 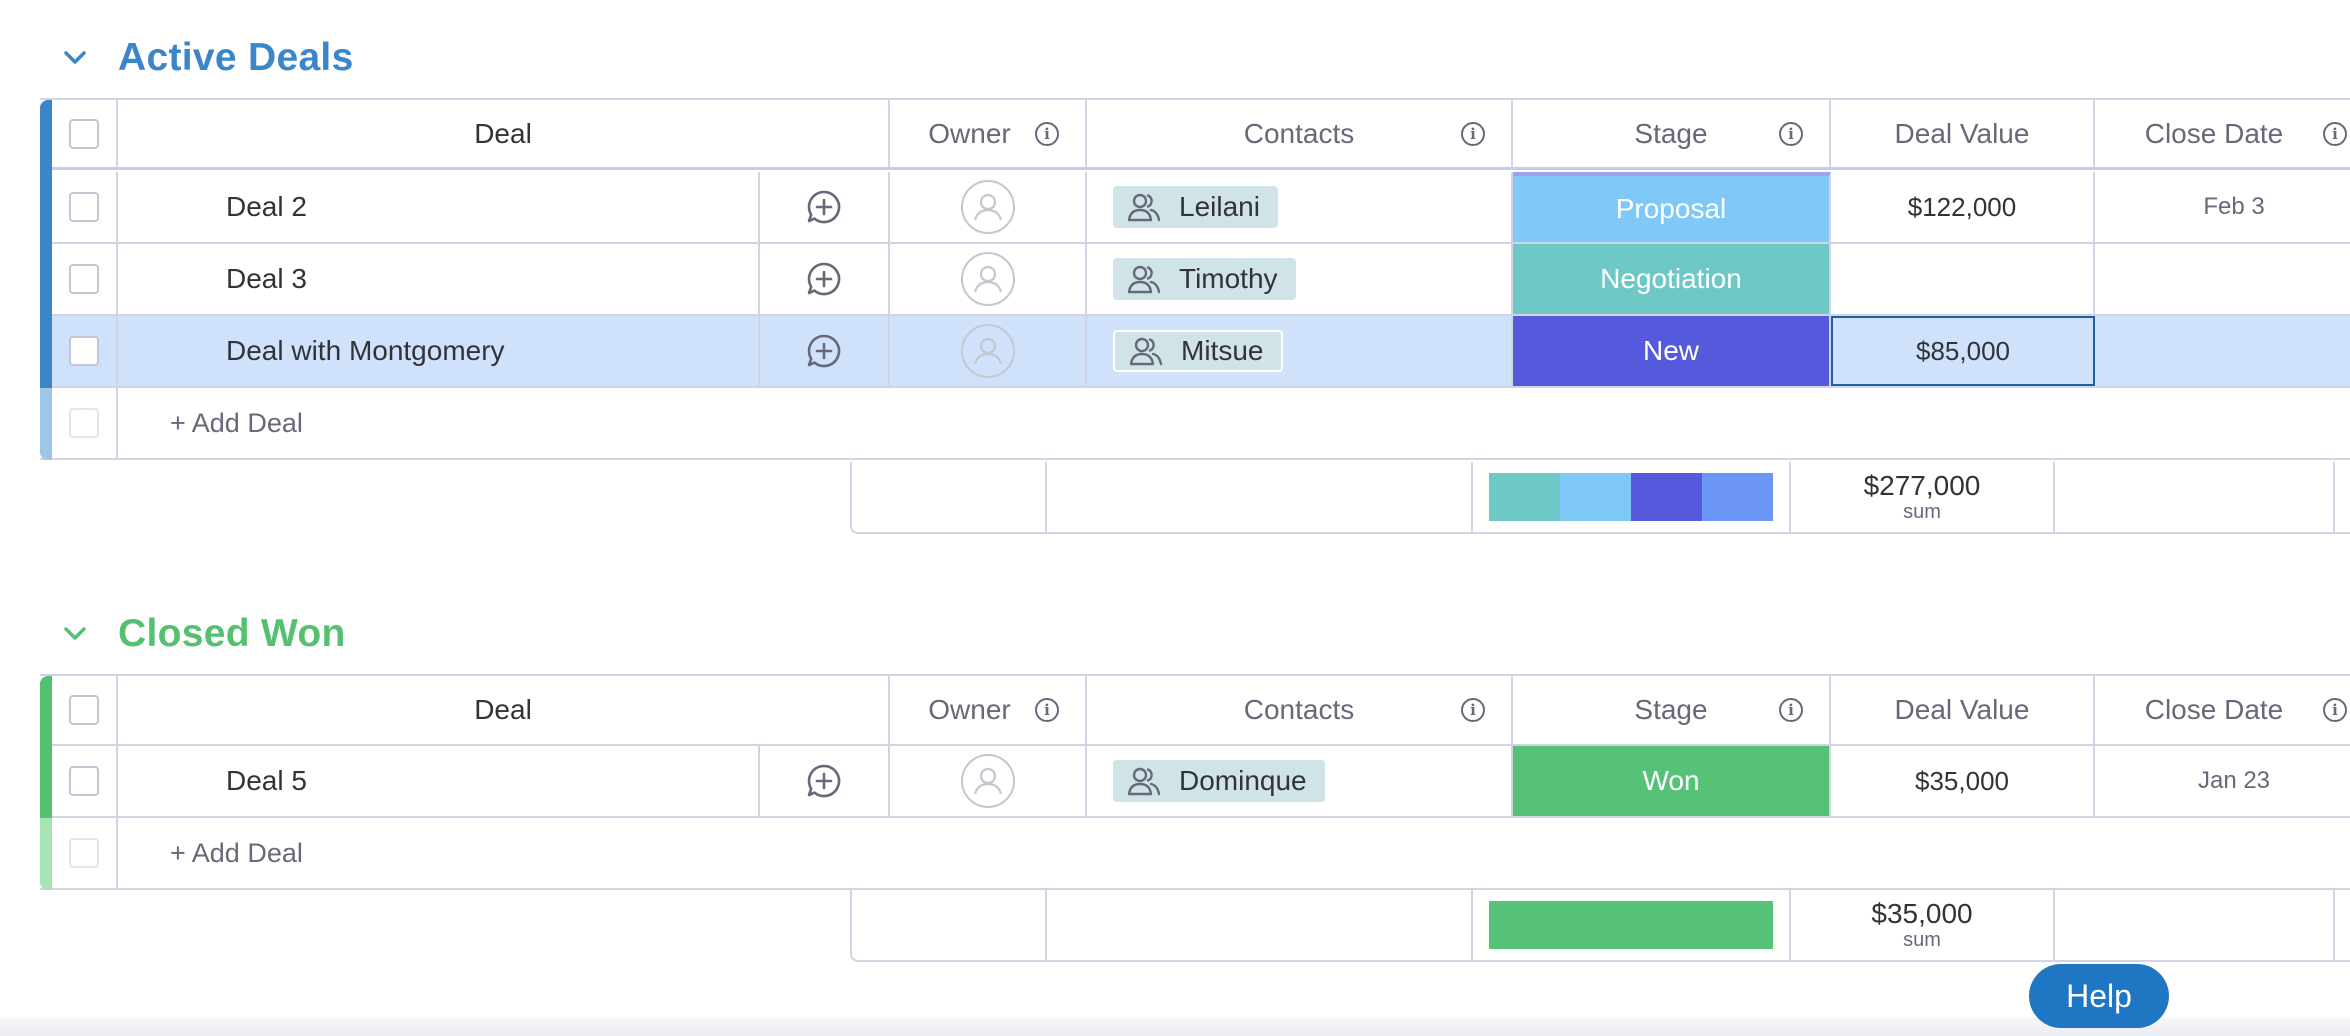 I want to click on segment-new, so click(x=1666, y=497).